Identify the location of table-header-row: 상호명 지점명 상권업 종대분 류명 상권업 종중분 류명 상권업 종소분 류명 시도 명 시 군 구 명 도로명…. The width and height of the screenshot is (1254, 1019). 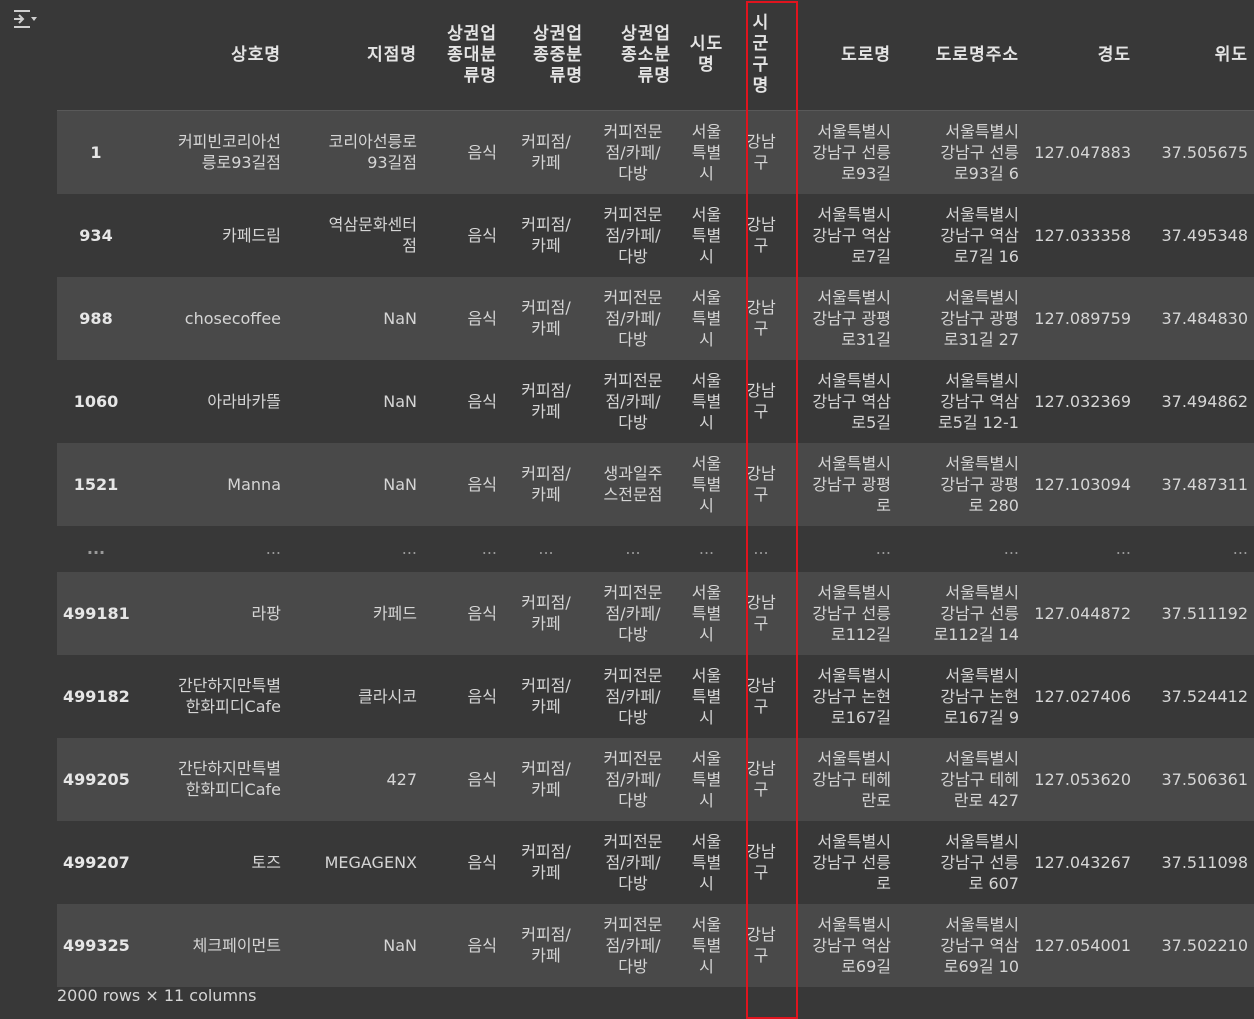
(655, 55).